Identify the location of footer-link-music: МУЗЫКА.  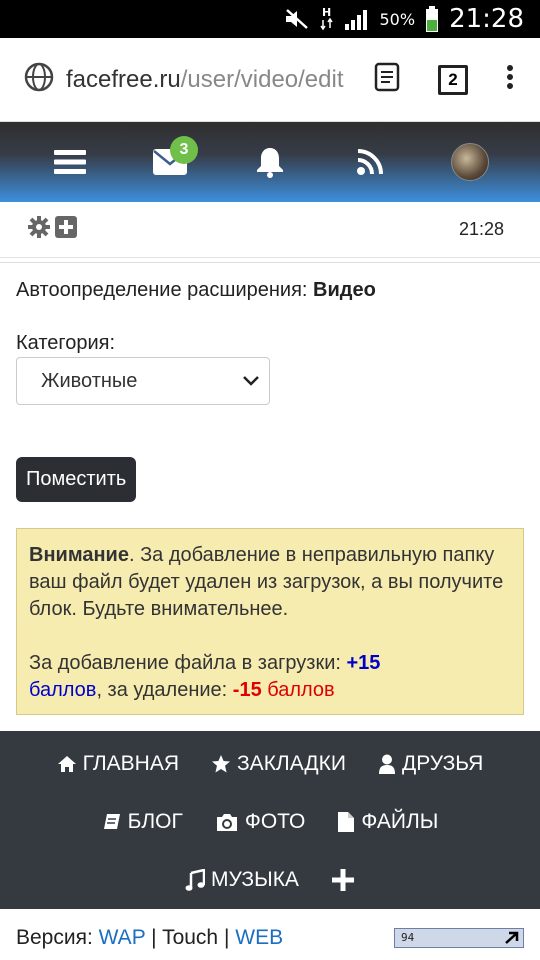
(242, 880).